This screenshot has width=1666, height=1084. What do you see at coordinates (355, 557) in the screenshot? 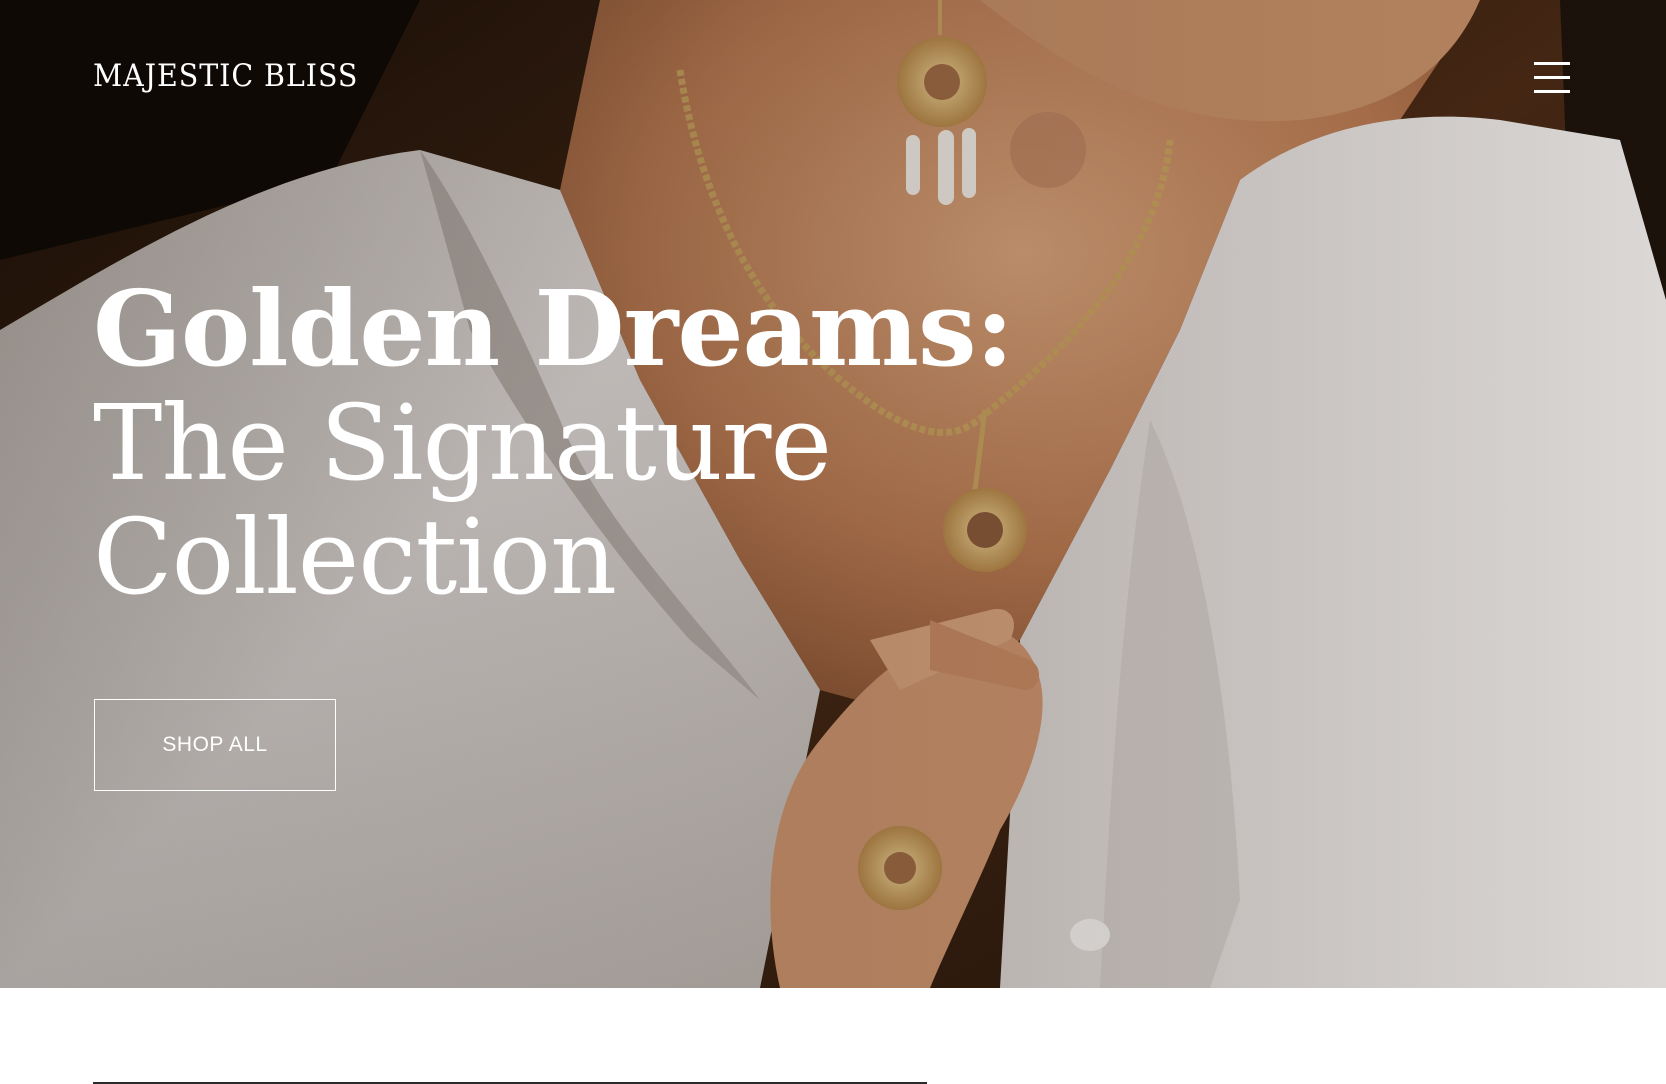
I see `hero-title-line-3: Collection` at bounding box center [355, 557].